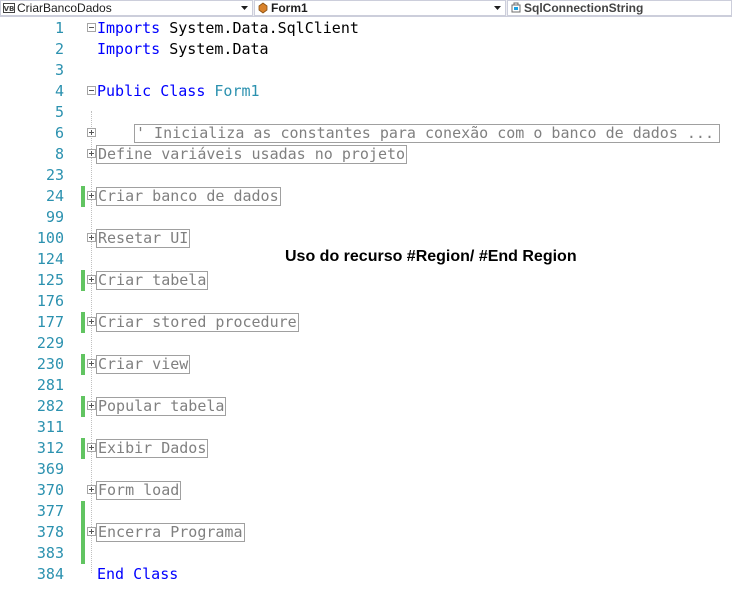 This screenshot has height=590, width=732. What do you see at coordinates (366, 49) in the screenshot?
I see `code-line: 2 Imports System.Data` at bounding box center [366, 49].